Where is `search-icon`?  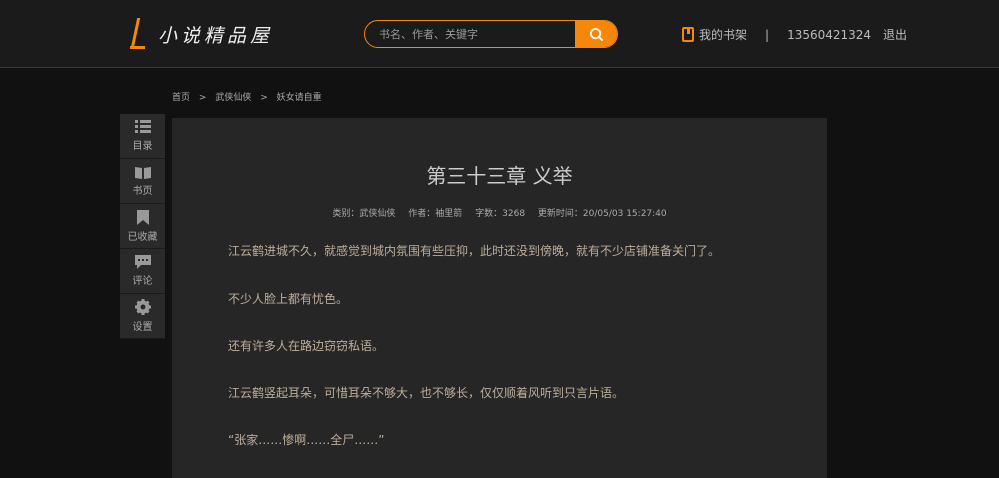 search-icon is located at coordinates (596, 34).